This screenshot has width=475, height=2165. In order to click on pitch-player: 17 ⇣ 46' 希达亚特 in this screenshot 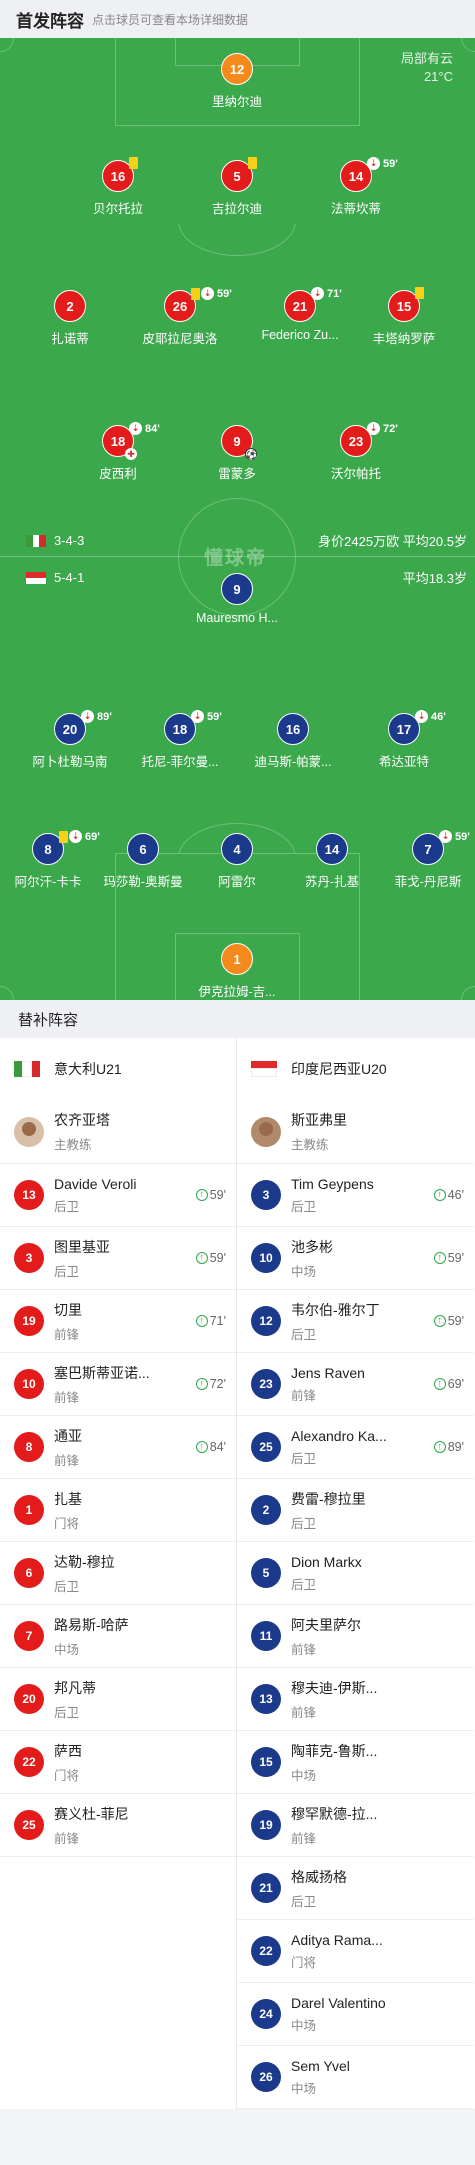, I will do `click(404, 740)`.